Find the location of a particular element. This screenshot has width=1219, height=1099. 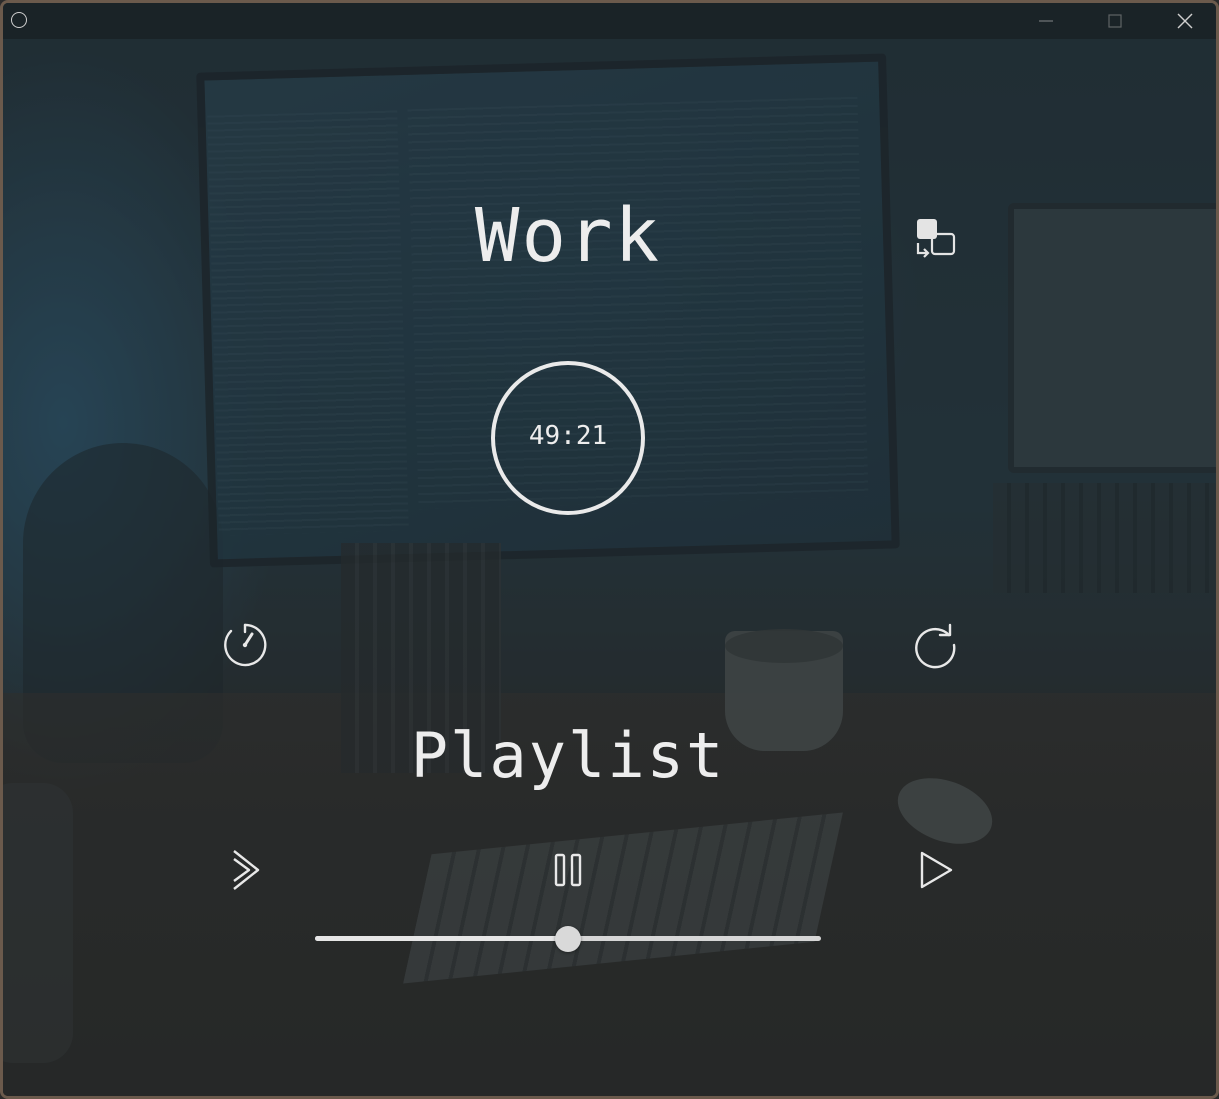

playlist-label: Playlist is located at coordinates (568, 755).